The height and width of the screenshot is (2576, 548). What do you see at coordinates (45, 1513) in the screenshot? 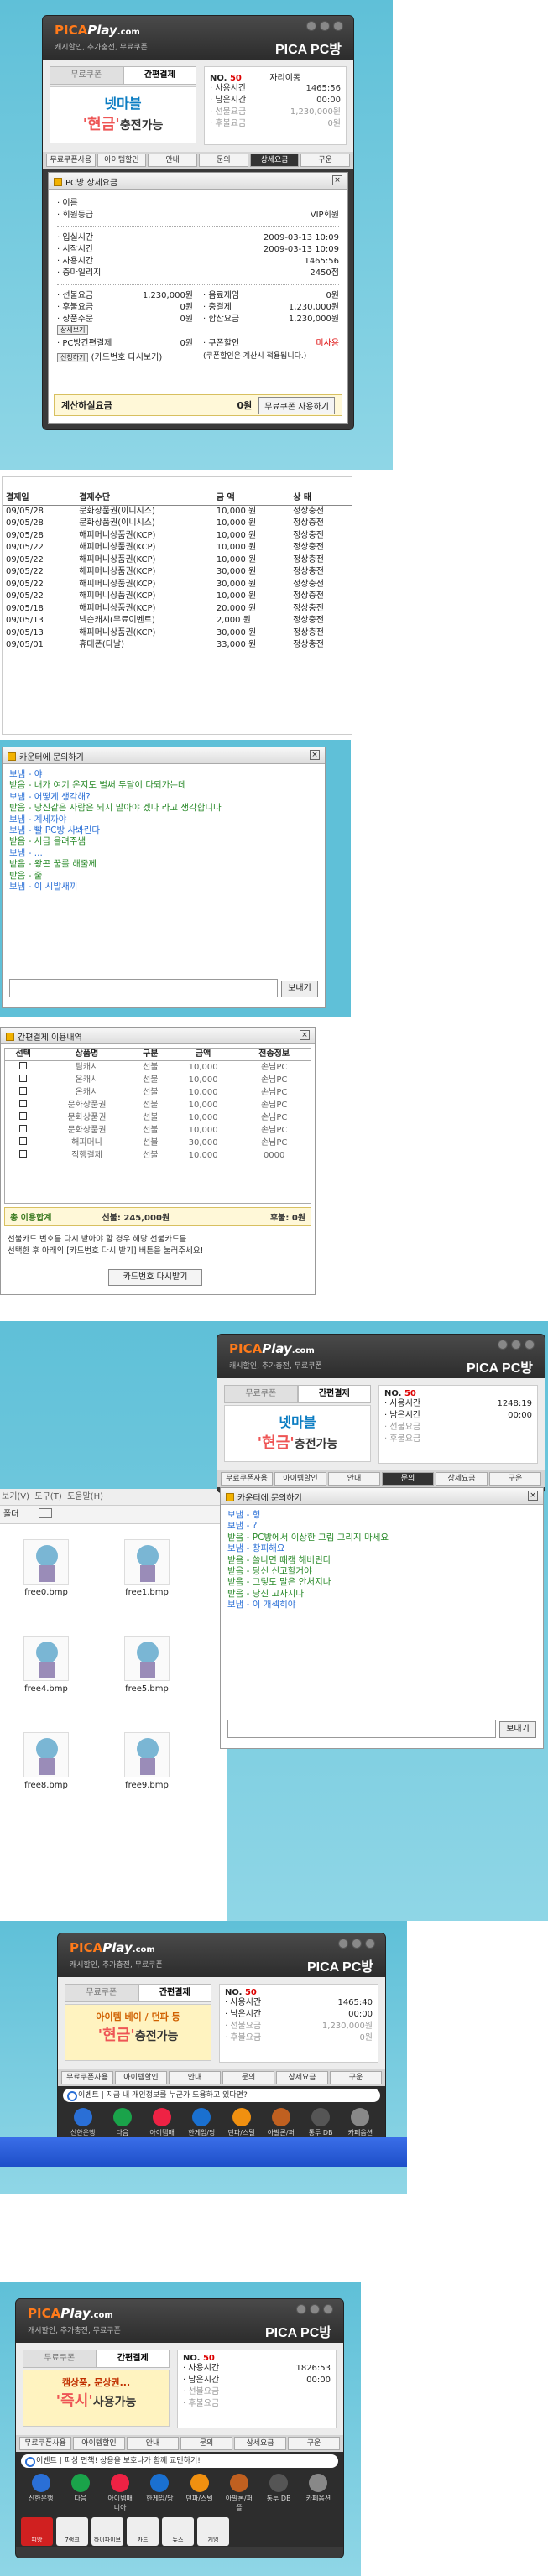
I see `view-icon` at bounding box center [45, 1513].